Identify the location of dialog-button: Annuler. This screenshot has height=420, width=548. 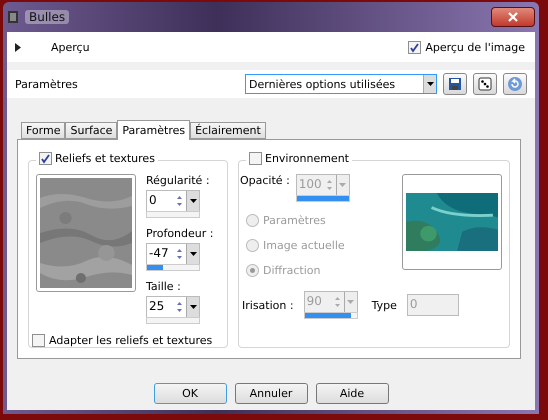
(271, 393).